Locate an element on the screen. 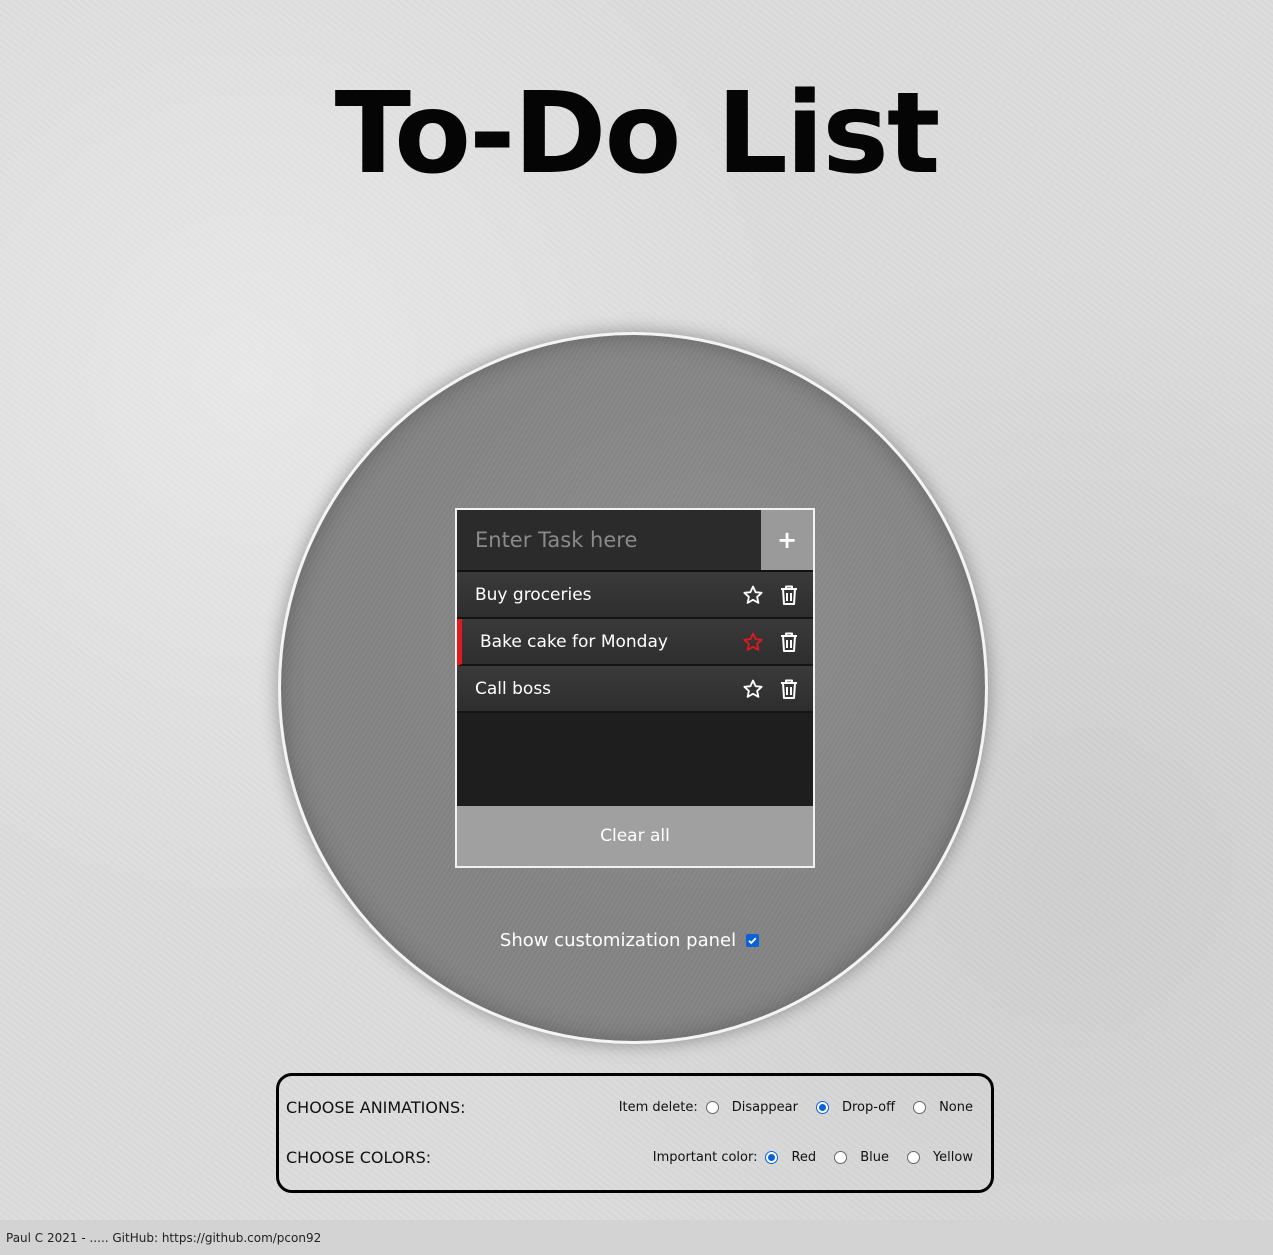 The height and width of the screenshot is (1255, 1273). add-task-button: + is located at coordinates (787, 540).